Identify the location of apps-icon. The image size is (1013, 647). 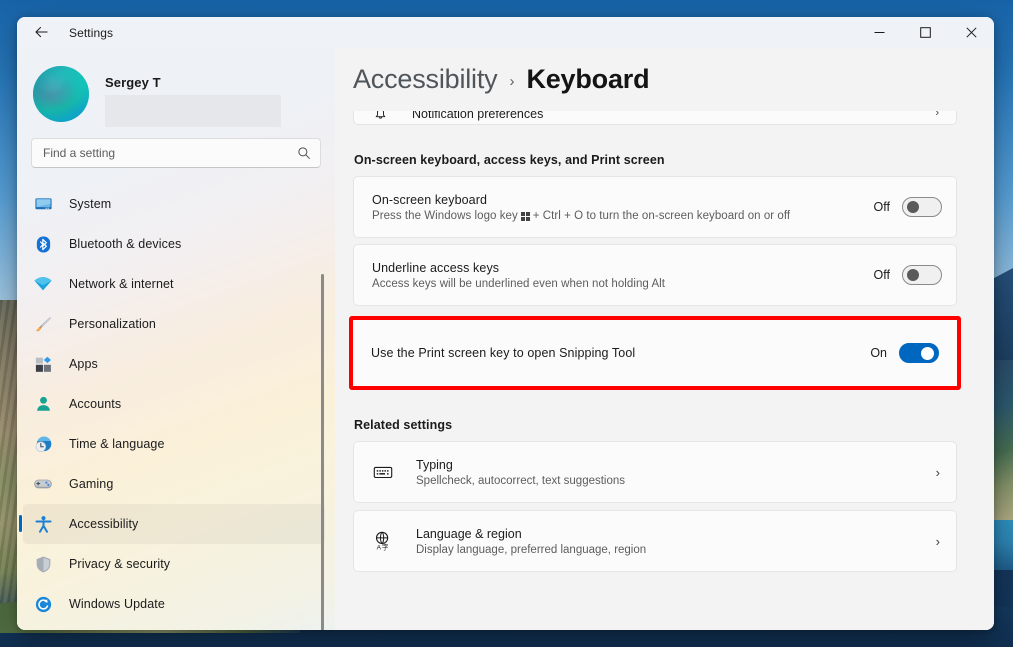
(43, 364).